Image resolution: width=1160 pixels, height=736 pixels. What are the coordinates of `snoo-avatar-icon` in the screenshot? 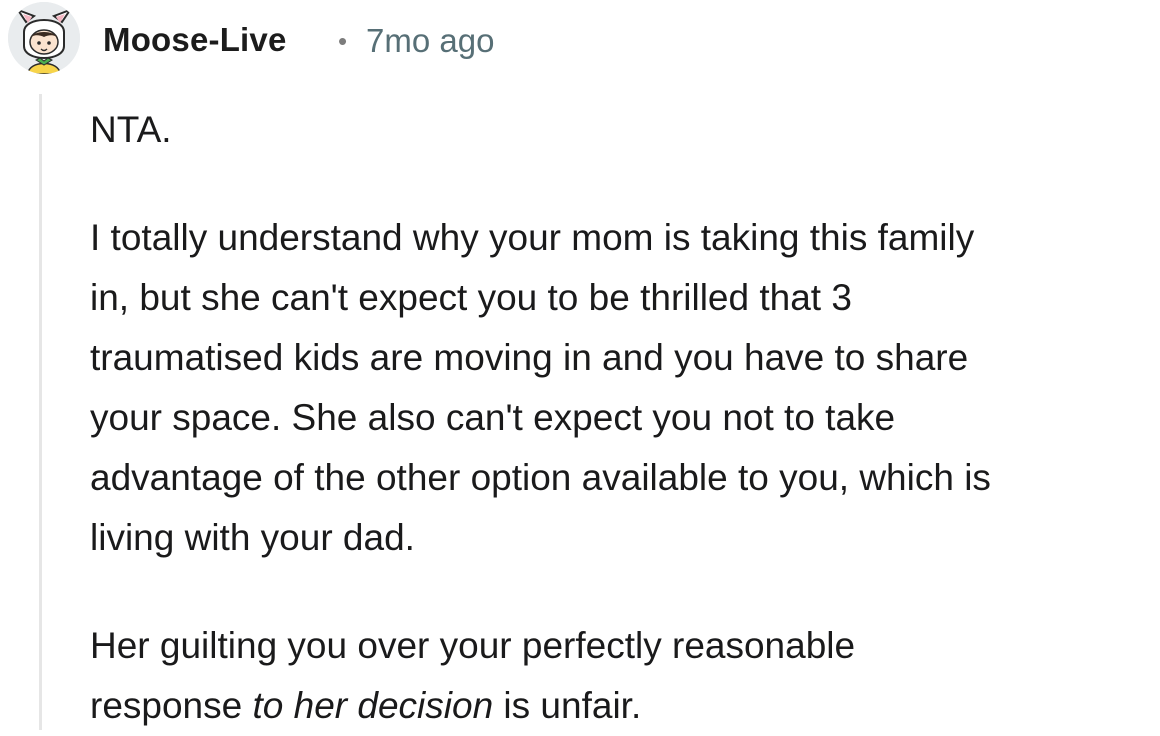 It's located at (44, 38).